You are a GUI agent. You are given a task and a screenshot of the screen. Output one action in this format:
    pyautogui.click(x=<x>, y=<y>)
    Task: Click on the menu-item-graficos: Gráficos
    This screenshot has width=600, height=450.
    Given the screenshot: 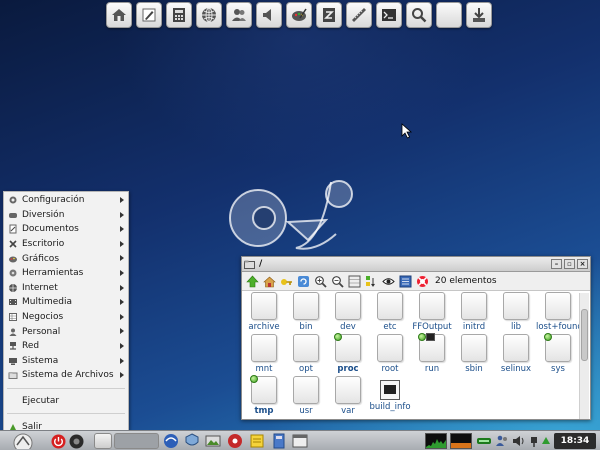 What is the action you would take?
    pyautogui.click(x=66, y=258)
    